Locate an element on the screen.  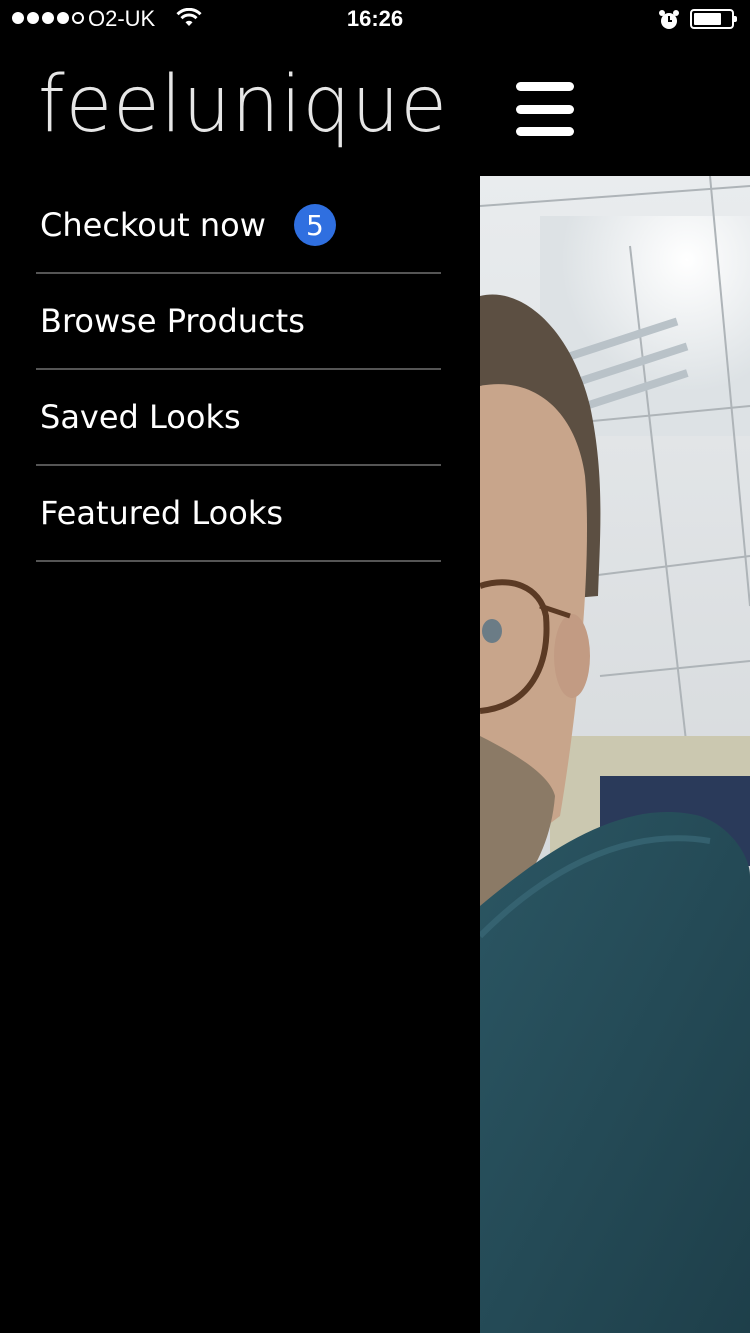
menu-item-checkout: Checkout now 5 is located at coordinates (238, 226).